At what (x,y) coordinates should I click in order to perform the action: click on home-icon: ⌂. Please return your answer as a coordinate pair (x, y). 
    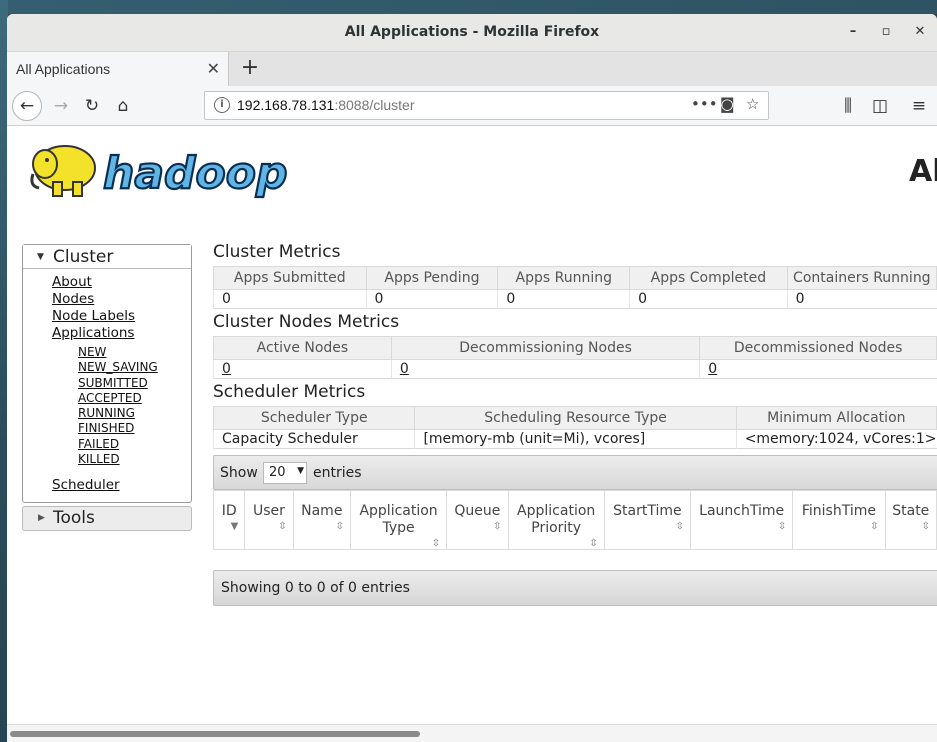
    Looking at the image, I should click on (123, 106).